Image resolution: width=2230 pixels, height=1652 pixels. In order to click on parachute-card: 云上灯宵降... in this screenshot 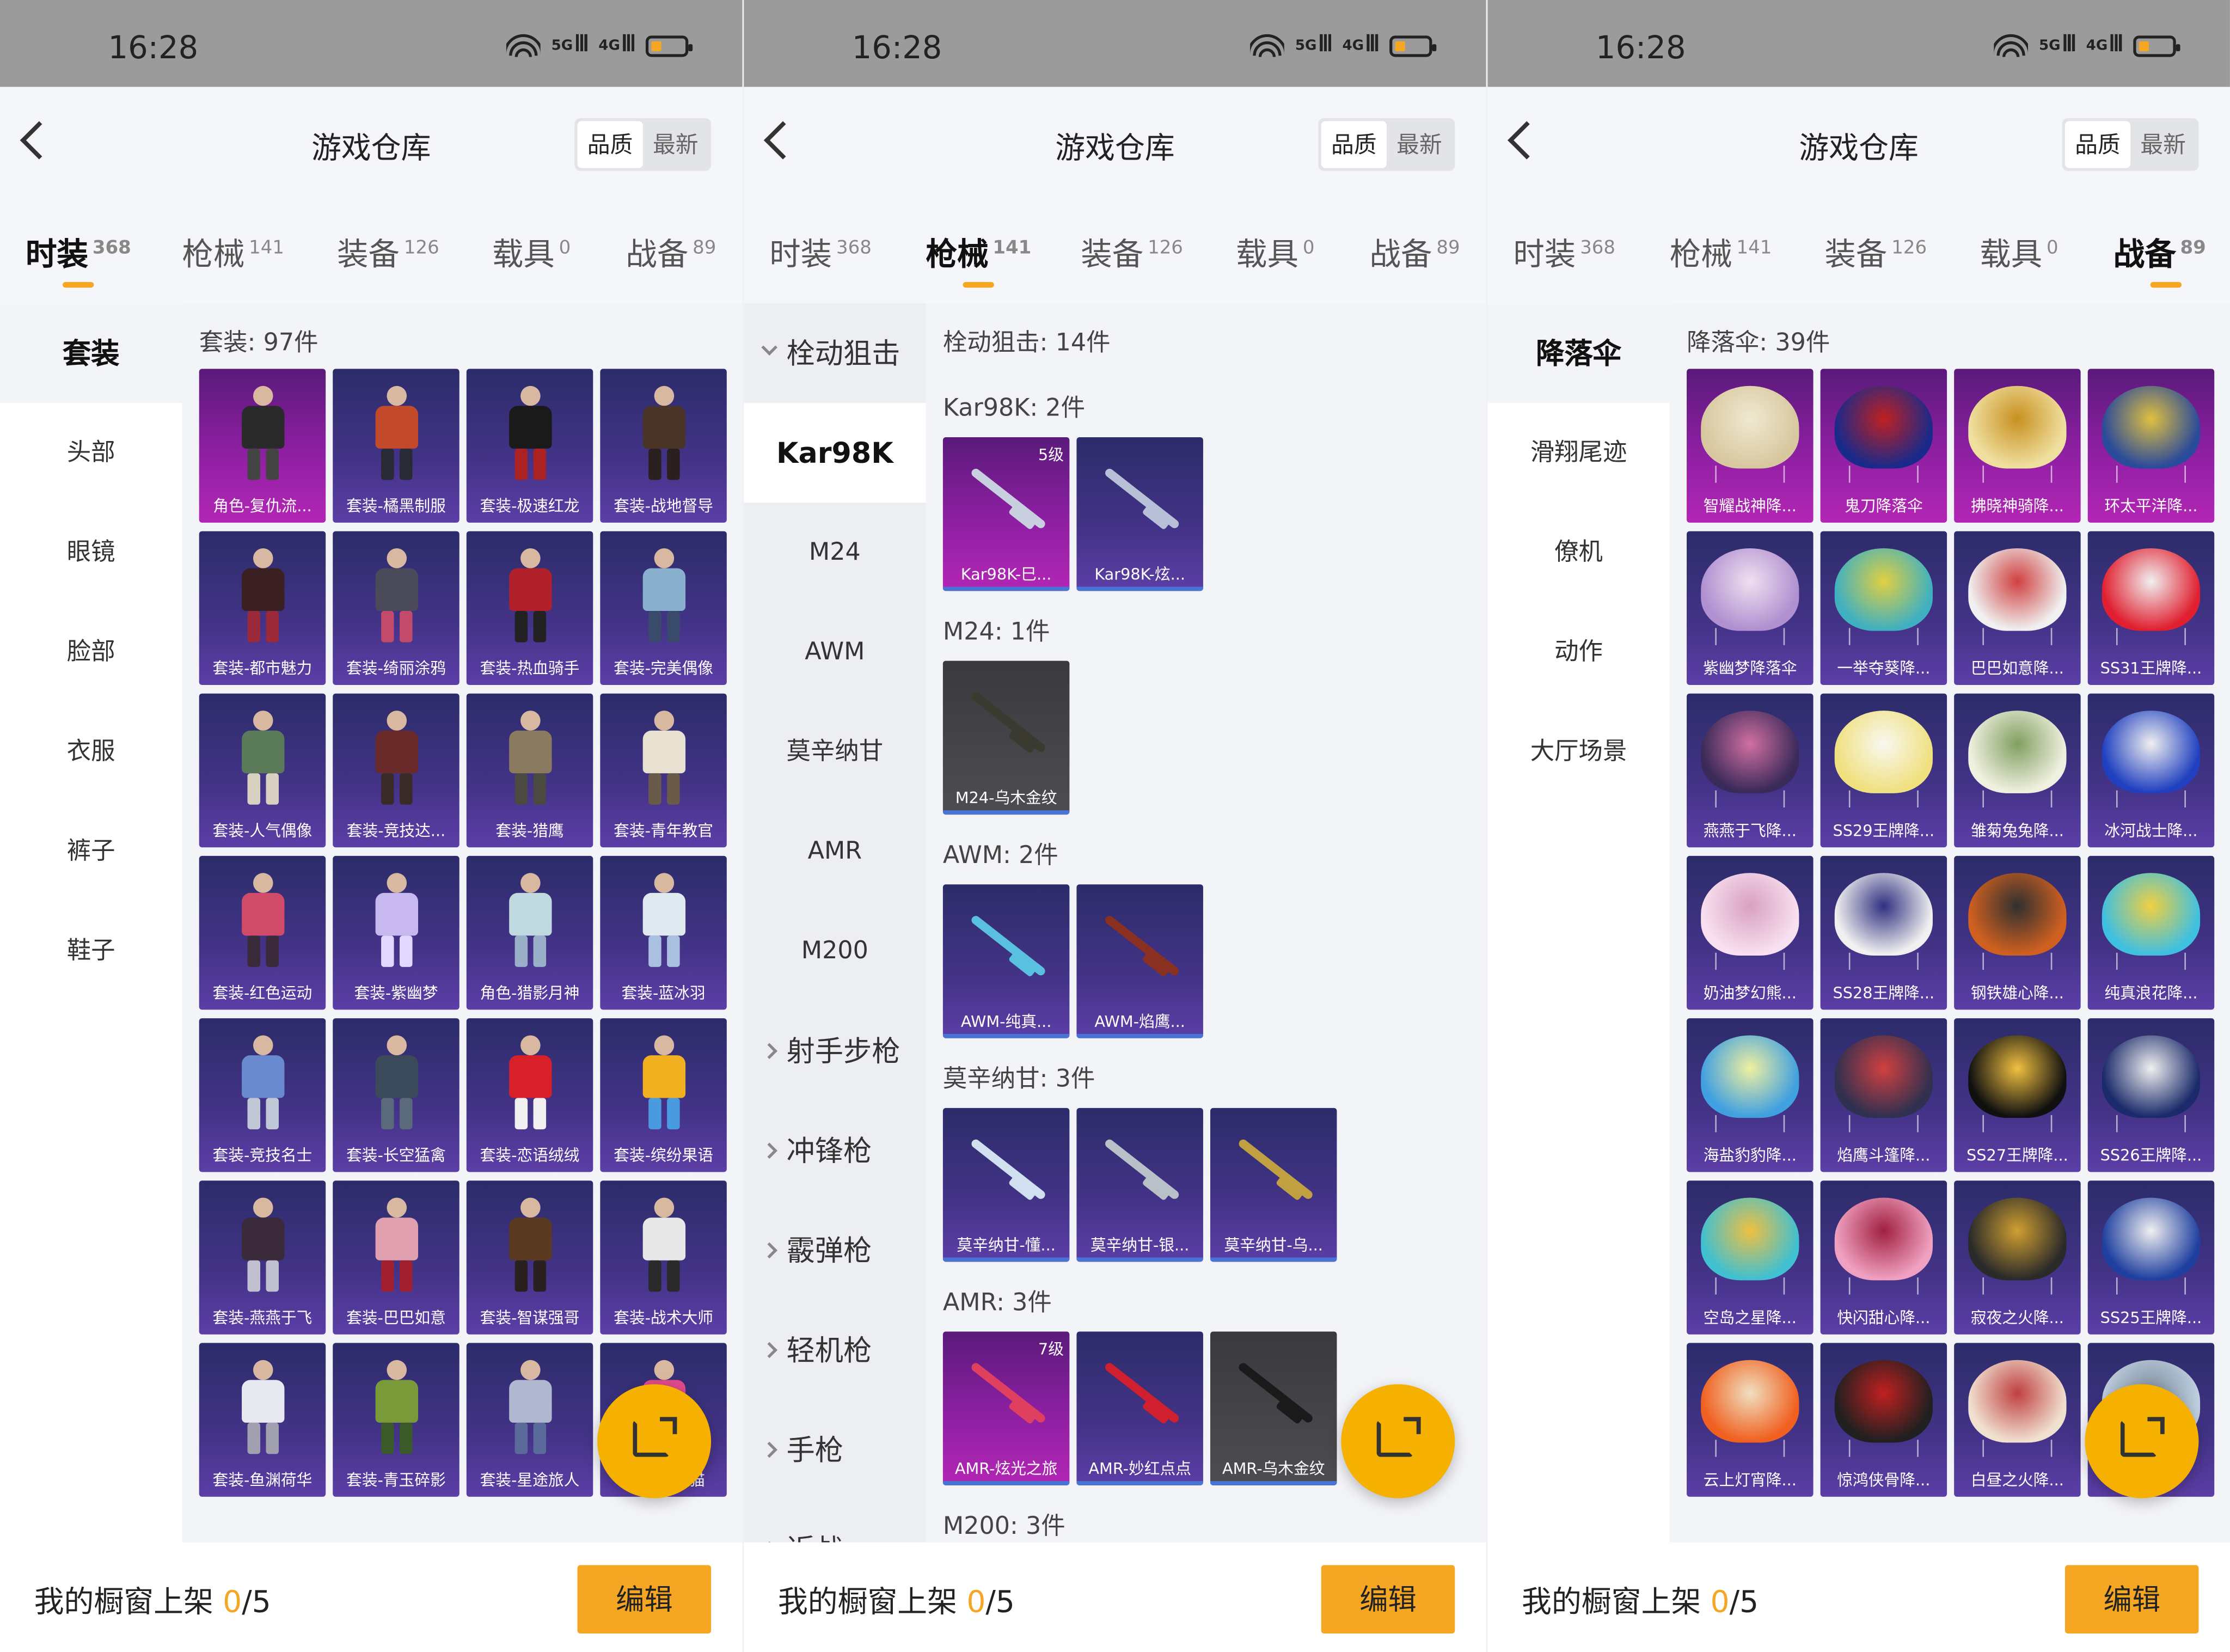, I will do `click(1750, 1420)`.